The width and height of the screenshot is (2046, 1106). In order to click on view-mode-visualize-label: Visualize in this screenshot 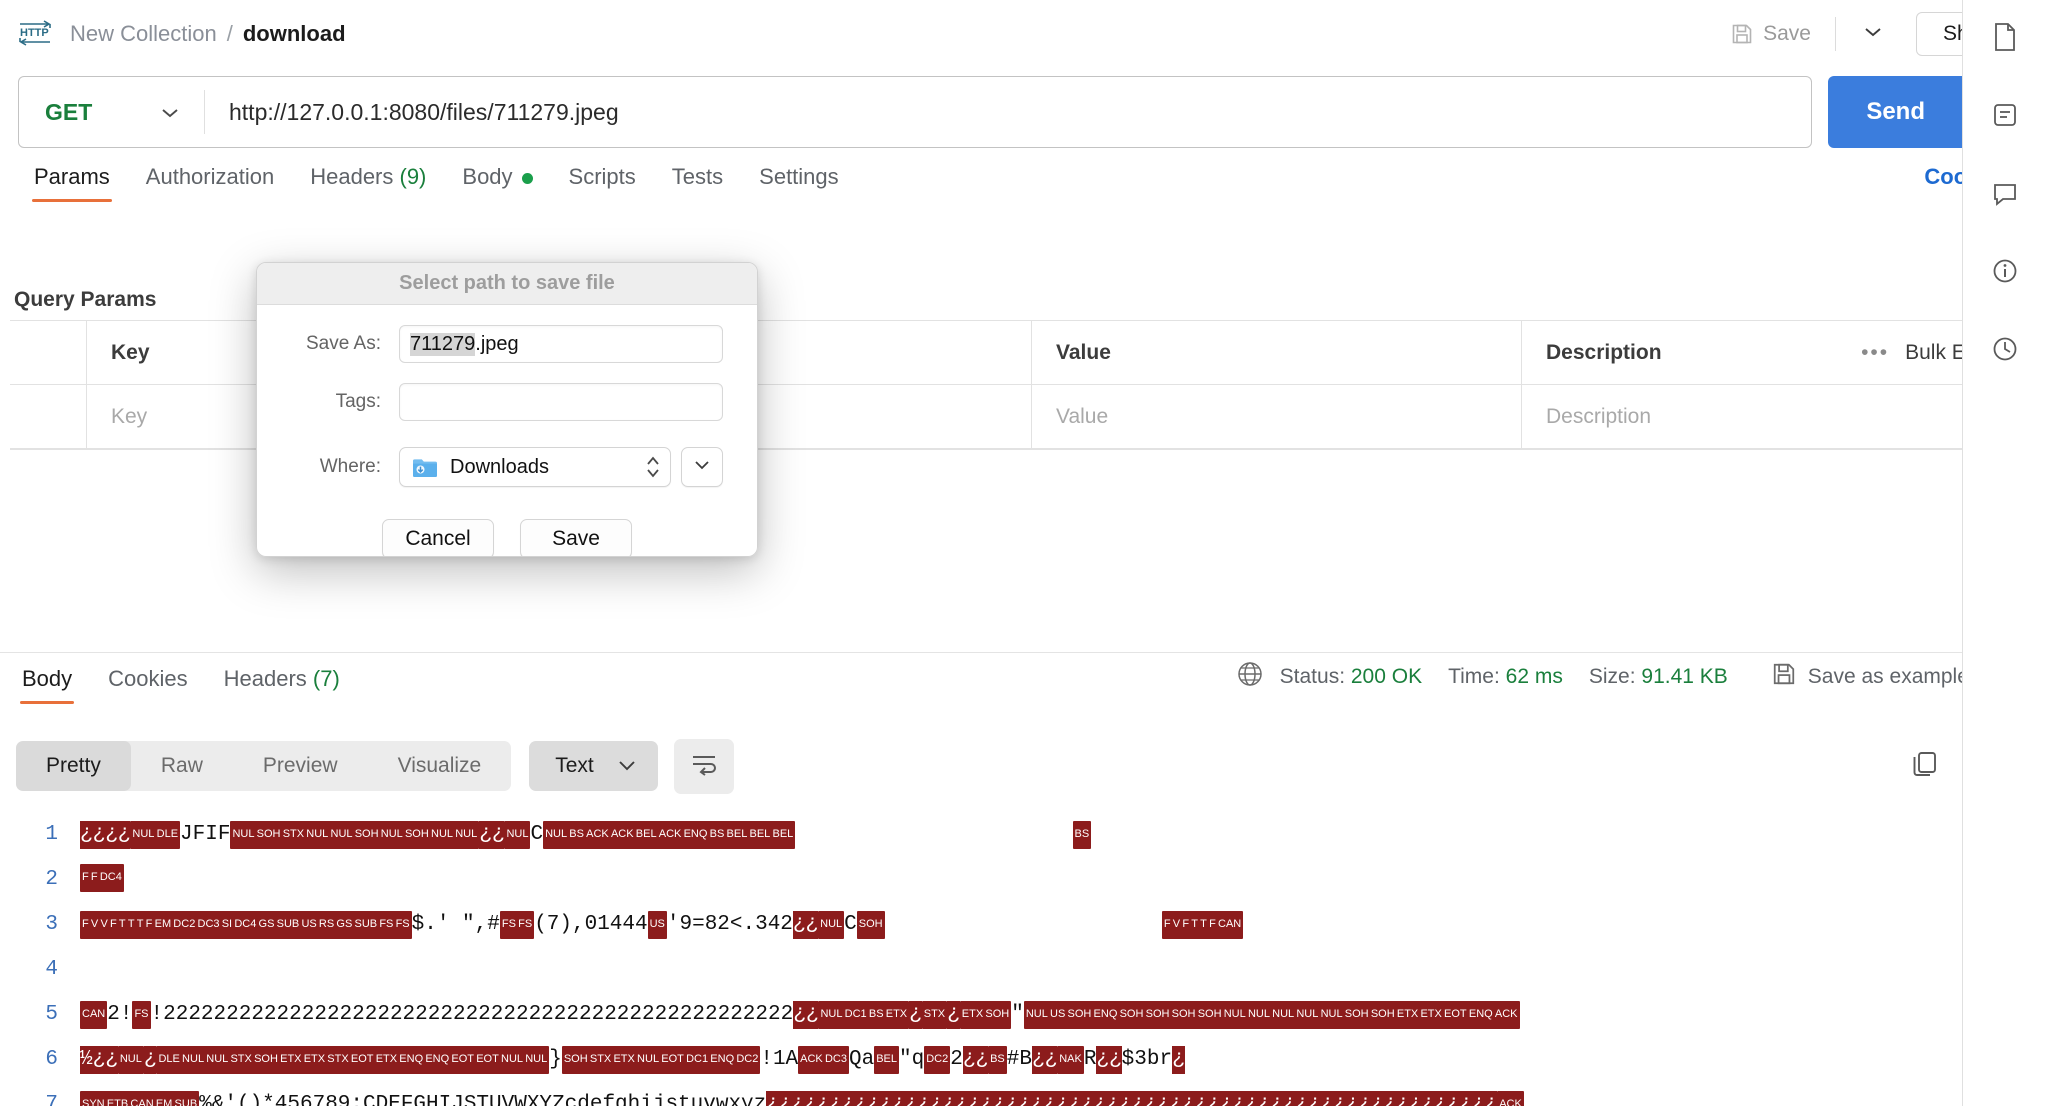, I will do `click(439, 765)`.